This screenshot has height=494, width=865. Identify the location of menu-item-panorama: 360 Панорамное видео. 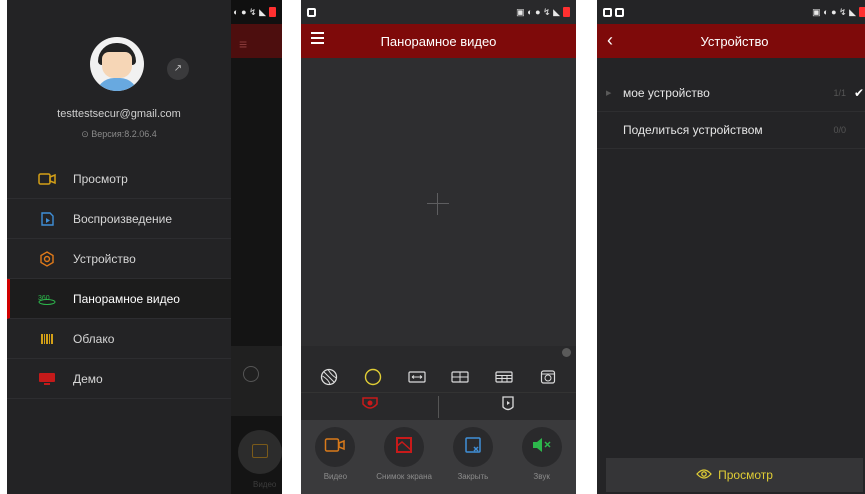
(119, 299).